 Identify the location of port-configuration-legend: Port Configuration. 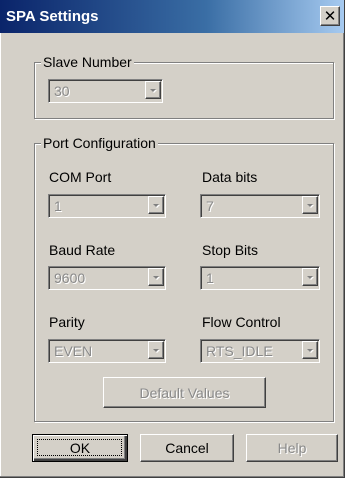
(99, 143).